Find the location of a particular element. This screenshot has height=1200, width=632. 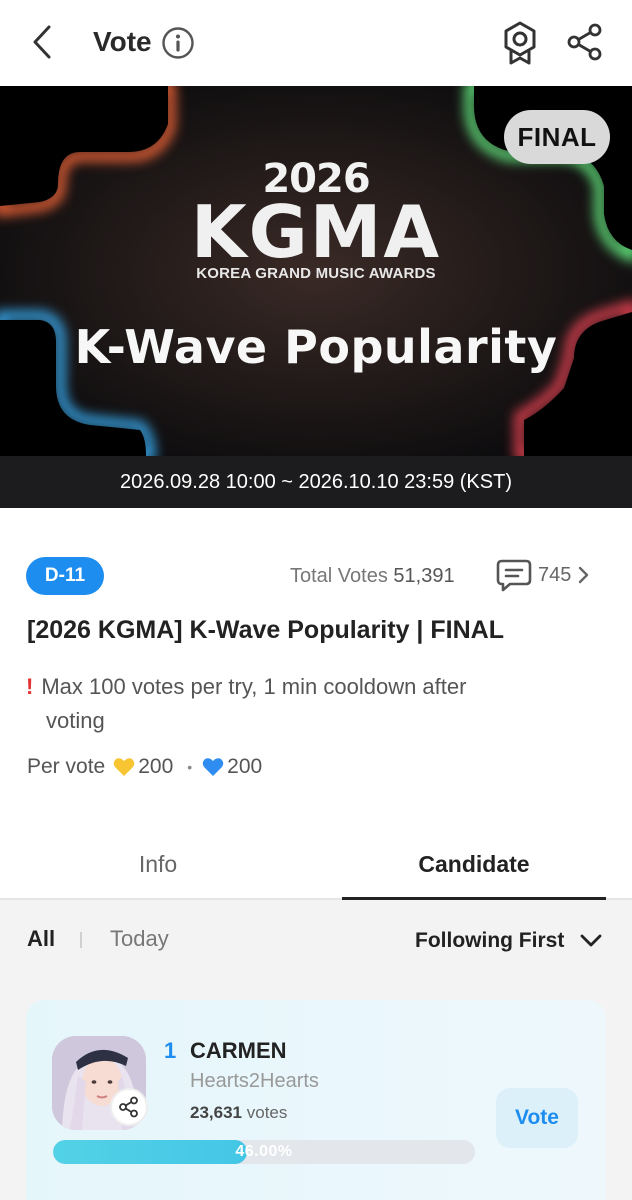

page-title: Vote is located at coordinates (122, 41).